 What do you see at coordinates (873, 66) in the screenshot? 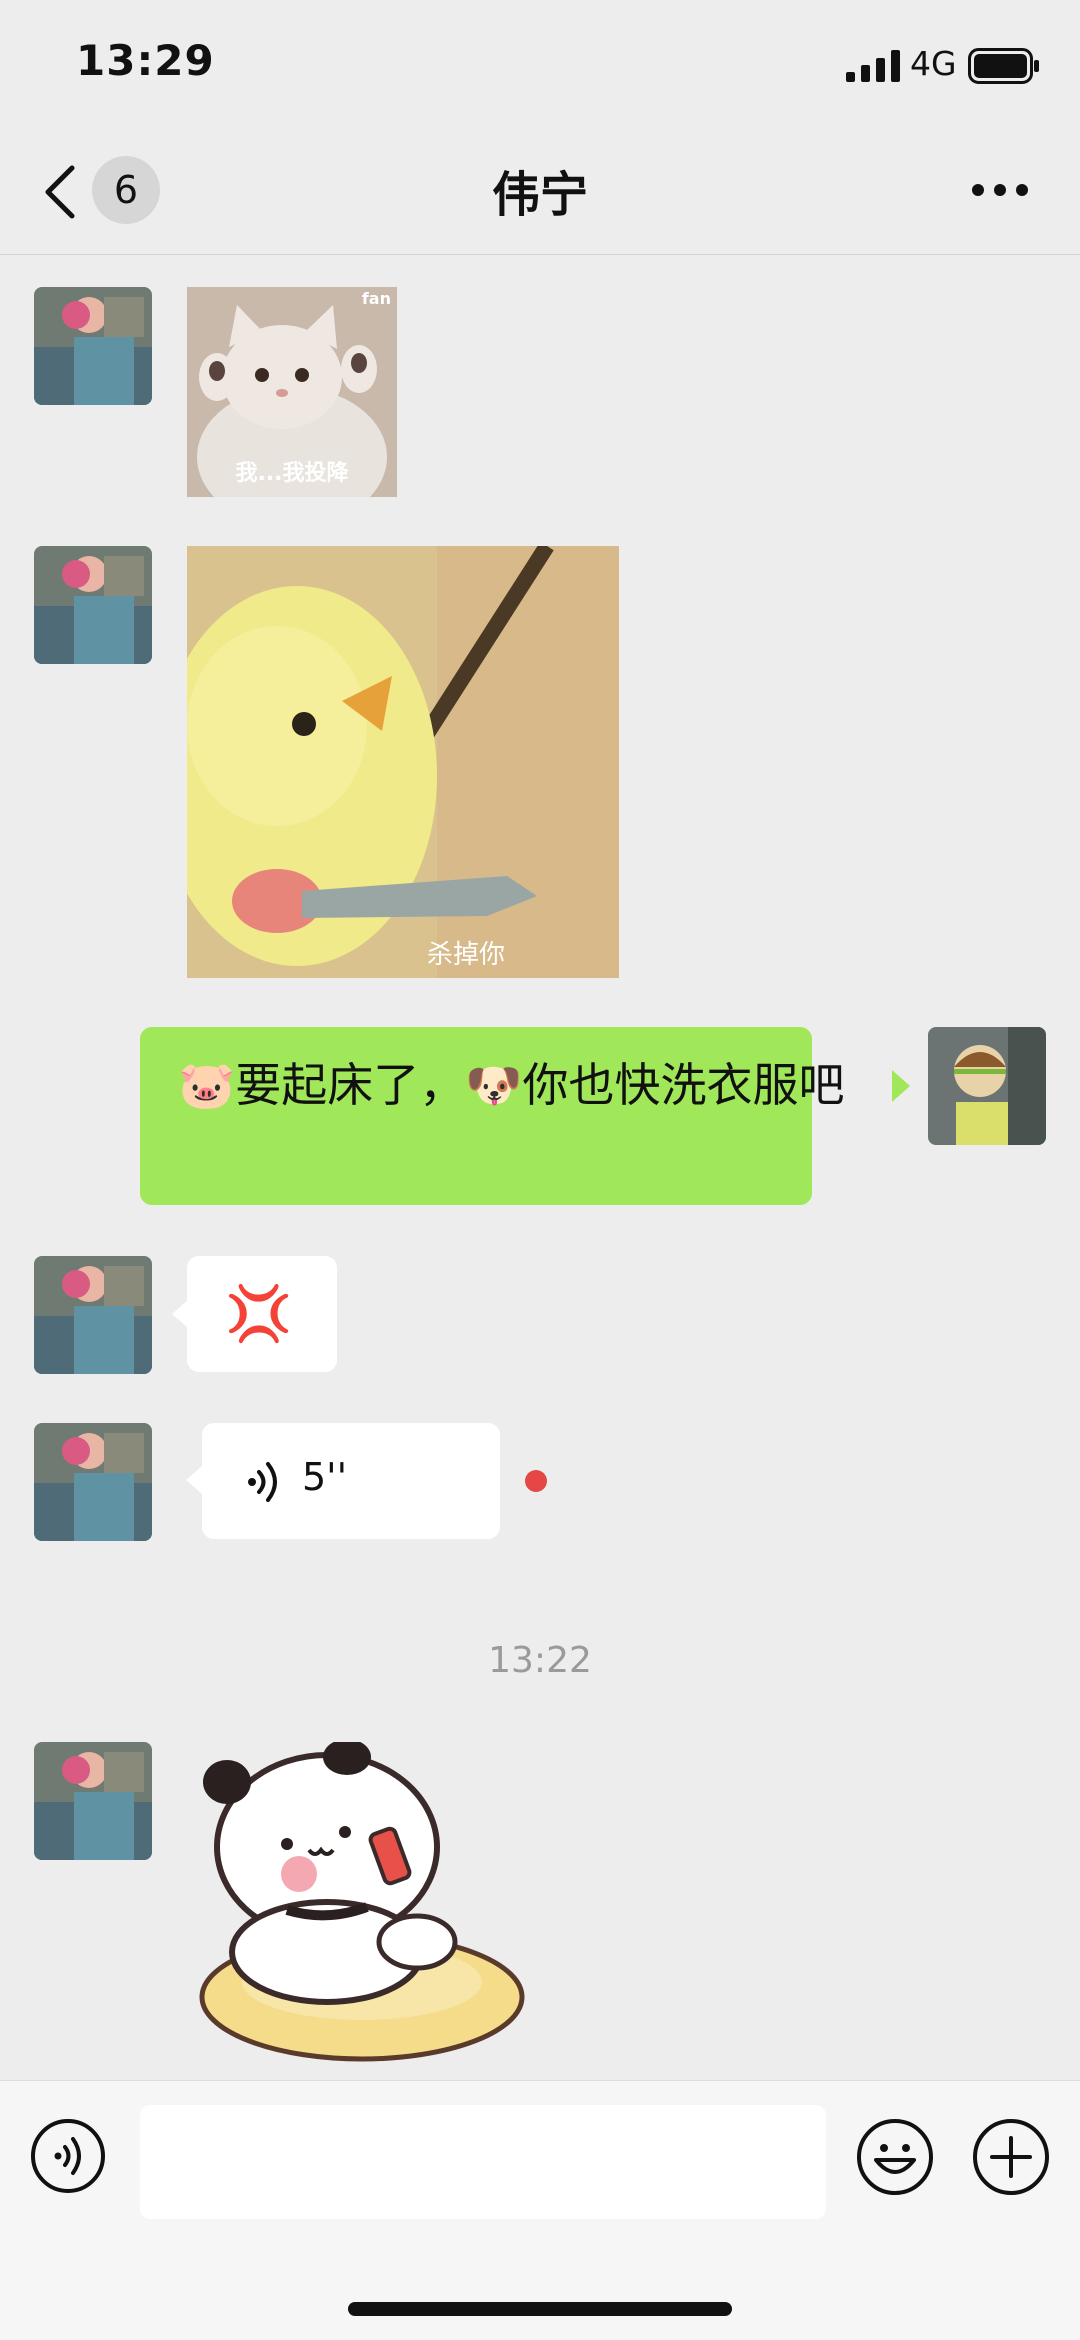
I see `signal-icon` at bounding box center [873, 66].